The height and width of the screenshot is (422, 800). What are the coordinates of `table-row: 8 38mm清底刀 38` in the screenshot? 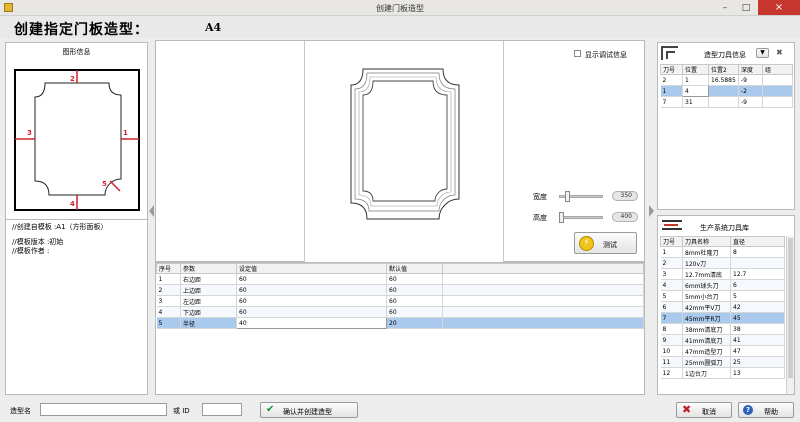 It's located at (722, 329).